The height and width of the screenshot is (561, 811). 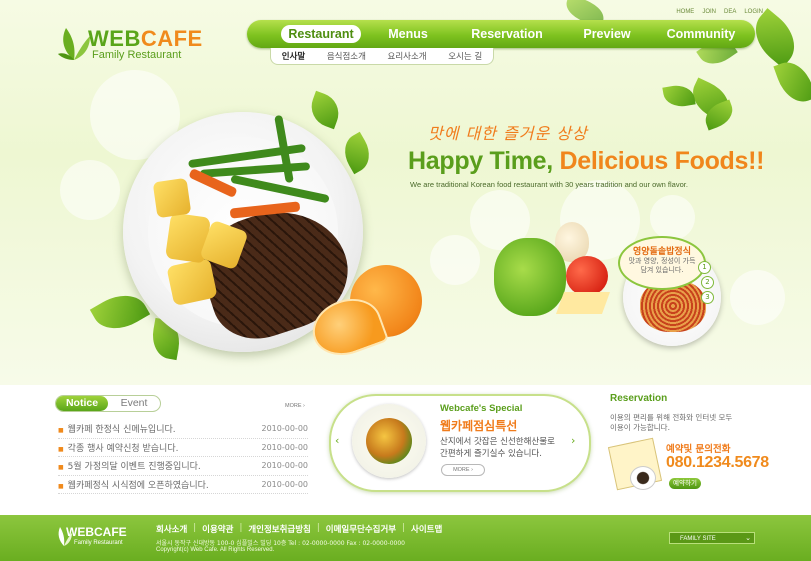 What do you see at coordinates (698, 449) in the screenshot?
I see `reservation-phone-label: 예약및 문의전화` at bounding box center [698, 449].